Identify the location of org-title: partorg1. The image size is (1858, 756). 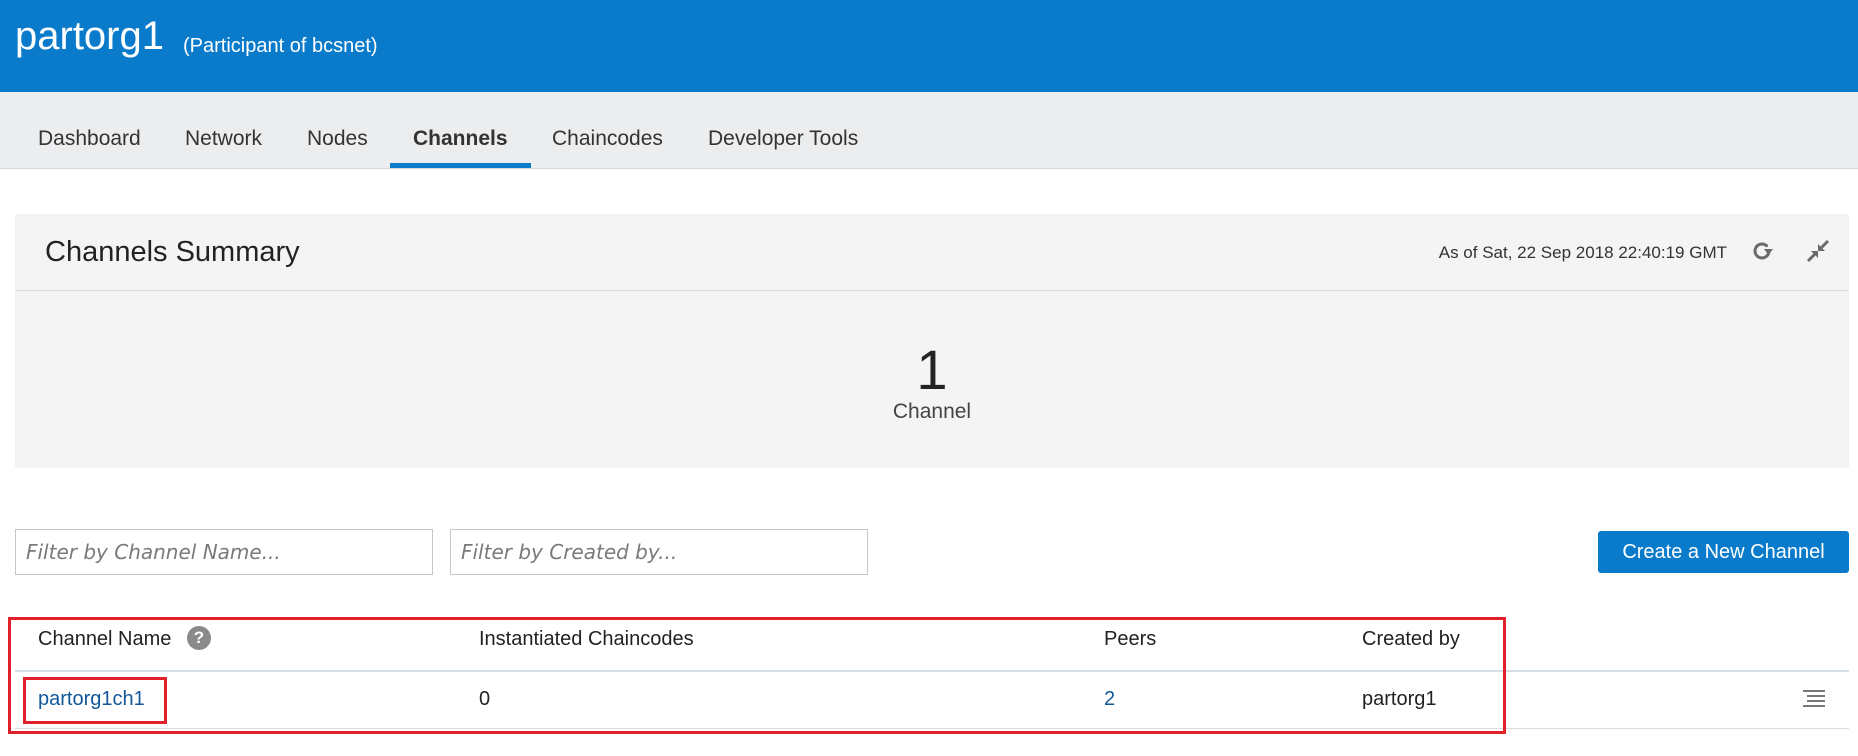
(89, 36).